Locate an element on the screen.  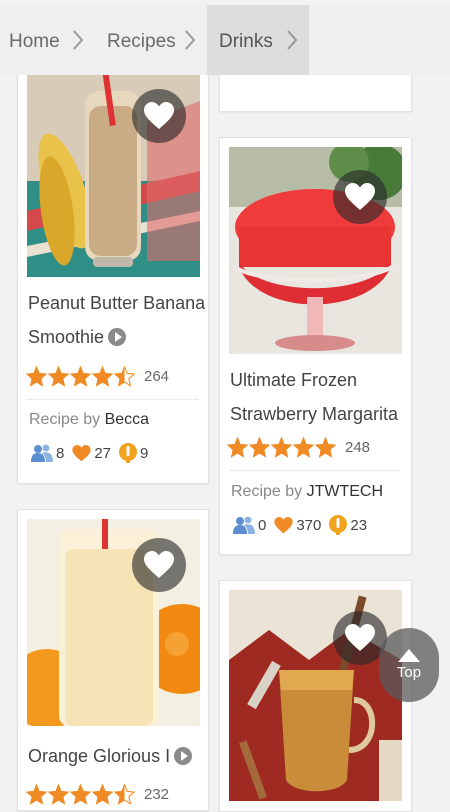
recipe-author: Recipe by Becca is located at coordinates (89, 420).